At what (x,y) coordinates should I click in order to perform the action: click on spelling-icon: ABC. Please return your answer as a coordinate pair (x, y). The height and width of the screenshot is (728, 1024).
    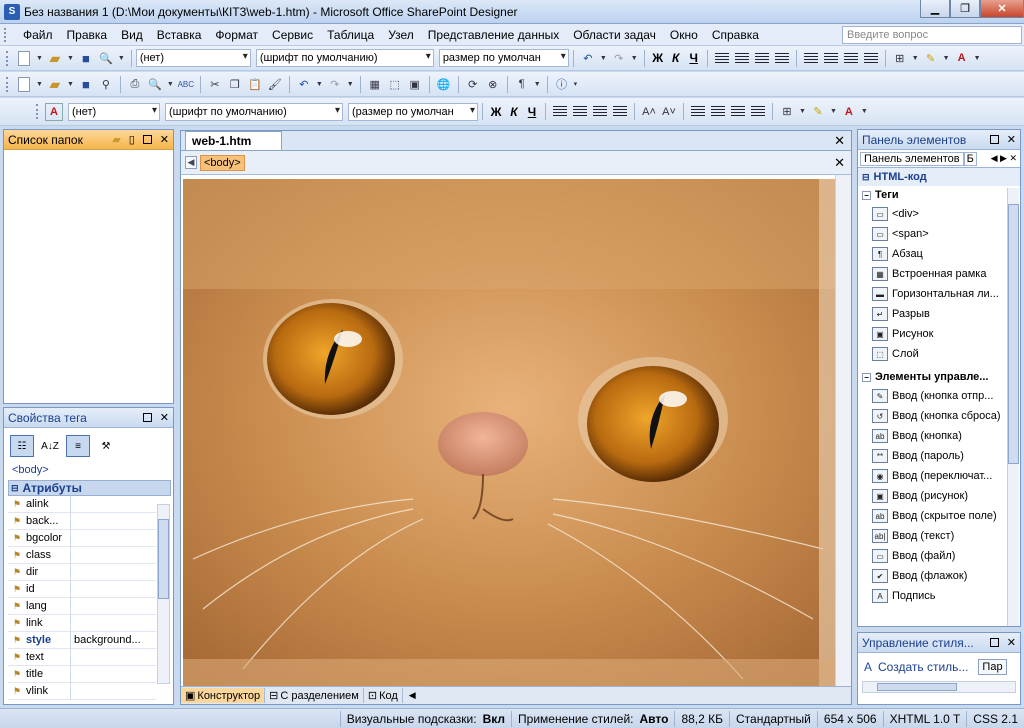
    Looking at the image, I should click on (186, 84).